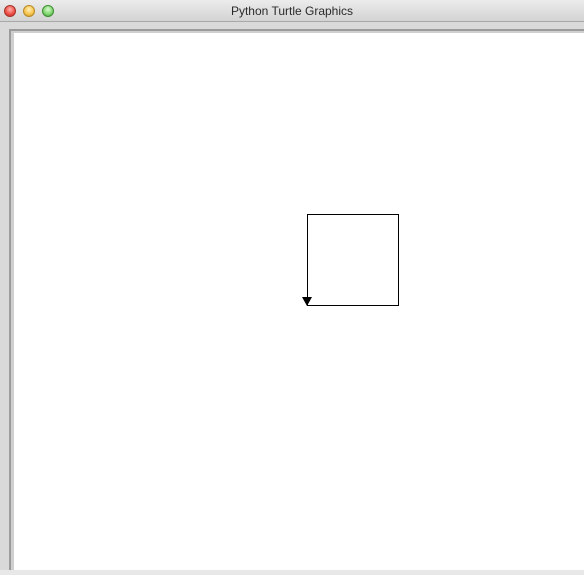 The height and width of the screenshot is (575, 584). I want to click on title-bar: Python Turtle Graphics, so click(292, 11).